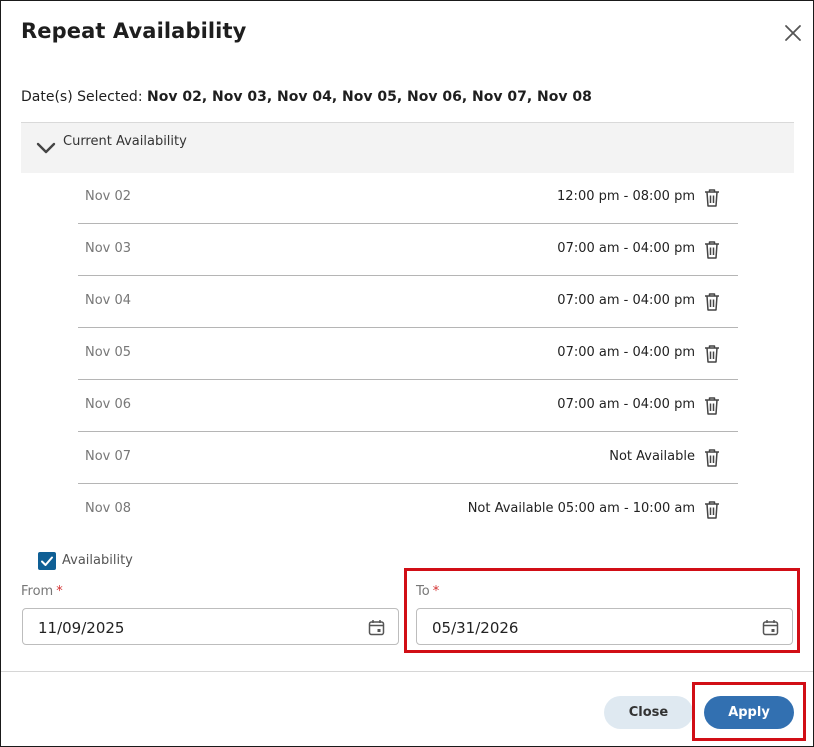 The height and width of the screenshot is (747, 814). Describe the element at coordinates (793, 33) in the screenshot. I see `close-icon` at that location.